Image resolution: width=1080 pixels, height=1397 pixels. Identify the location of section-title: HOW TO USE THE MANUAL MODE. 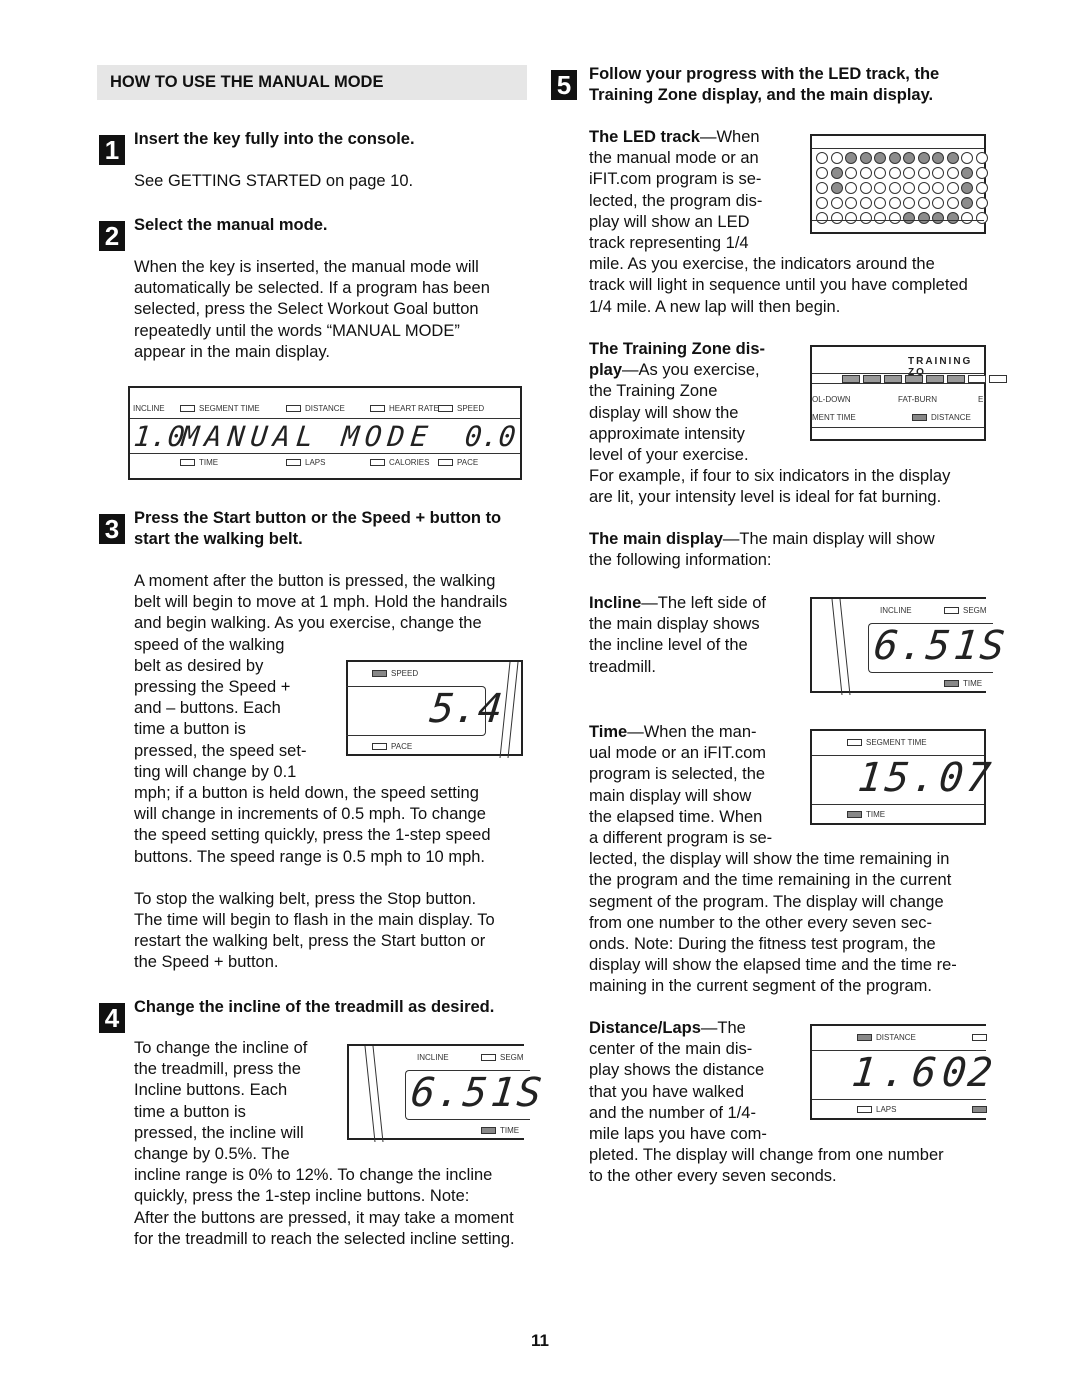
(312, 82).